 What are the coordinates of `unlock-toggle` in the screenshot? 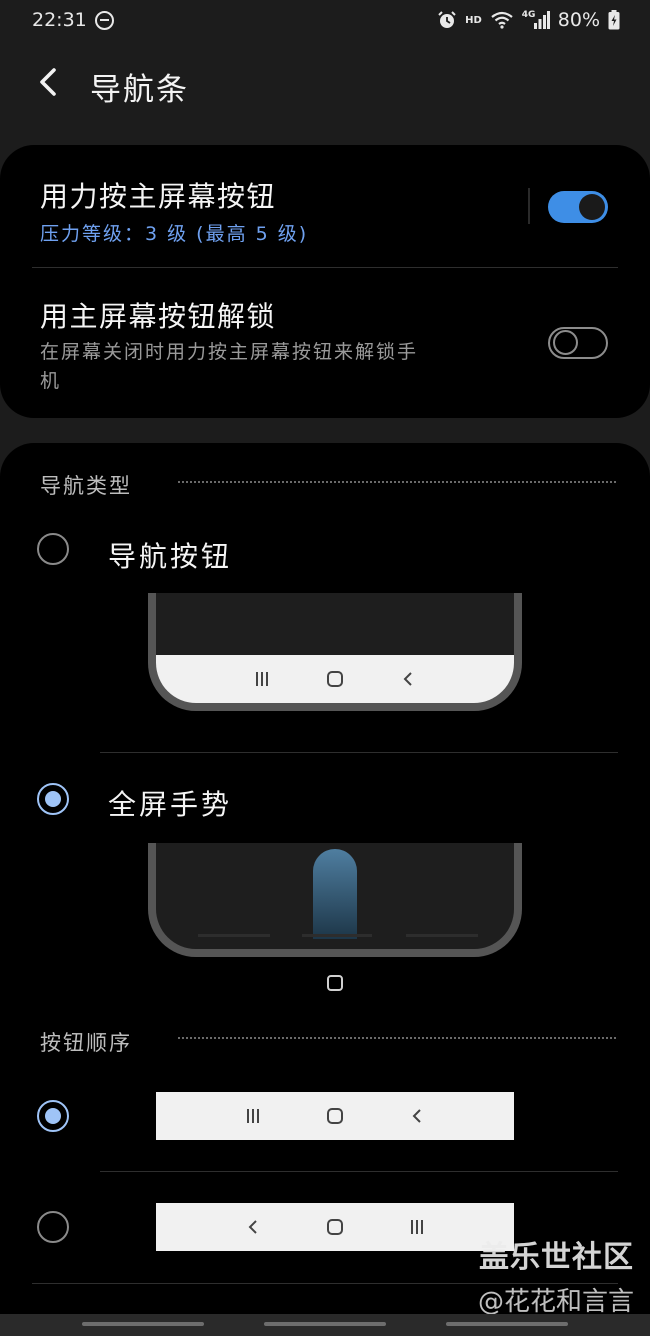 It's located at (578, 343).